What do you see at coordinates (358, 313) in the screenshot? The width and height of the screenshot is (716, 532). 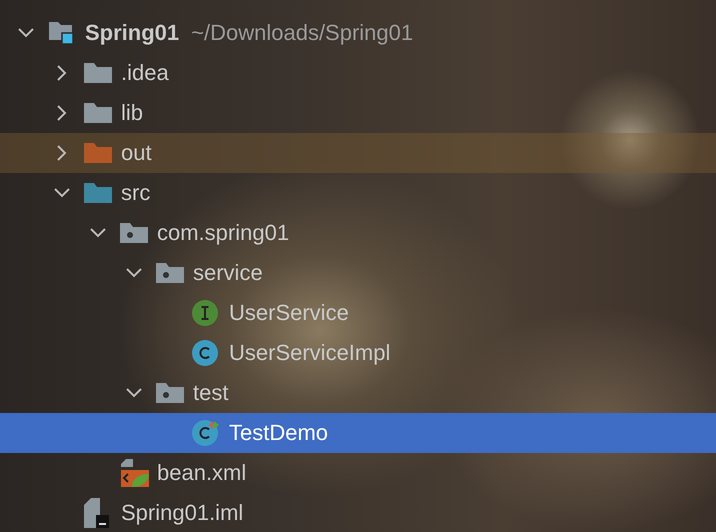 I see `tree-row: UserService` at bounding box center [358, 313].